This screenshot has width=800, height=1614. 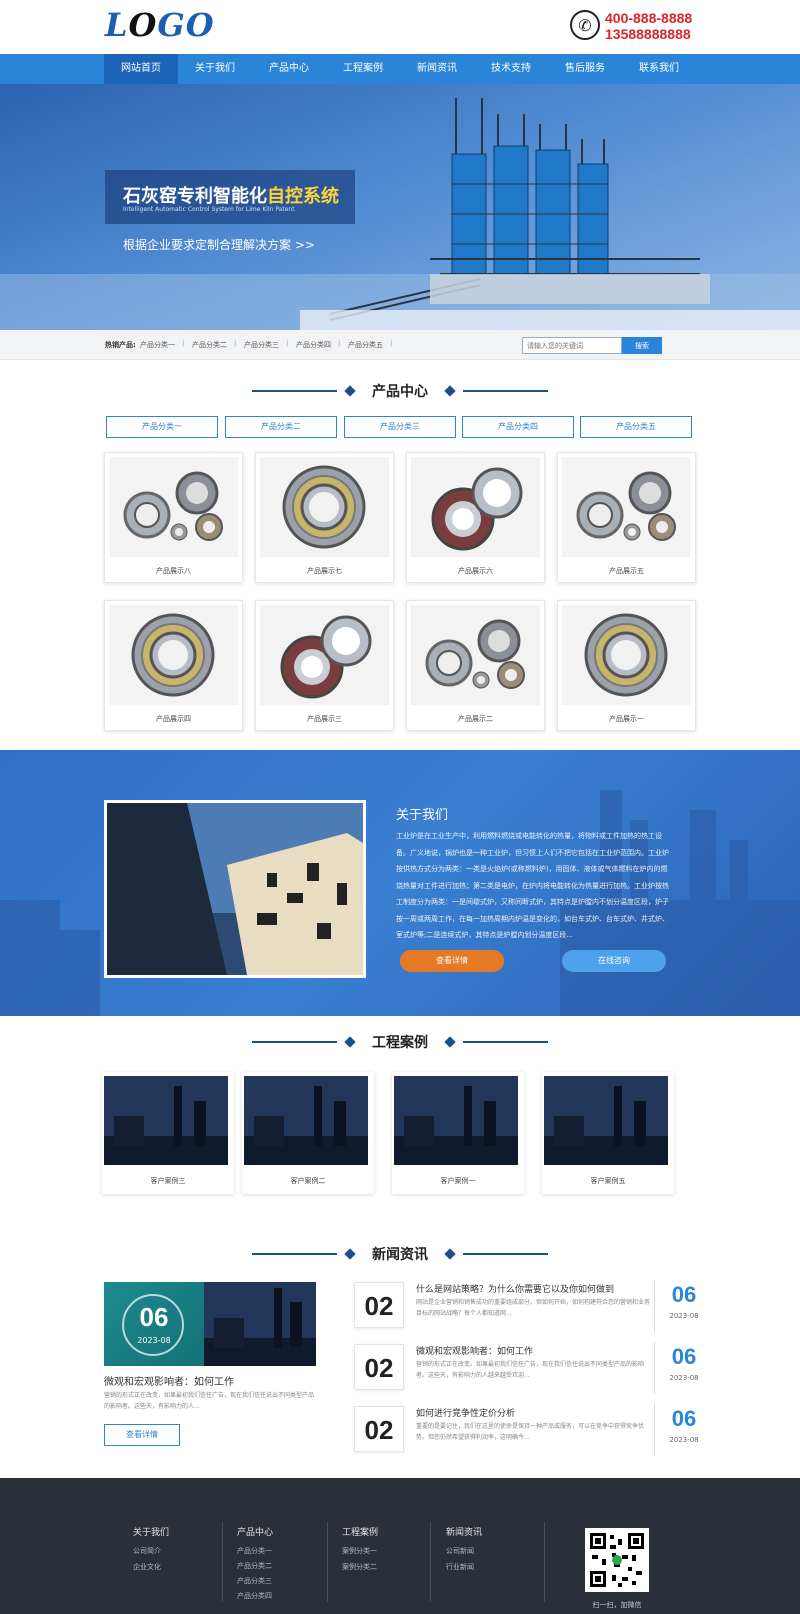 What do you see at coordinates (422, 815) in the screenshot?
I see `about-title: 关于我们` at bounding box center [422, 815].